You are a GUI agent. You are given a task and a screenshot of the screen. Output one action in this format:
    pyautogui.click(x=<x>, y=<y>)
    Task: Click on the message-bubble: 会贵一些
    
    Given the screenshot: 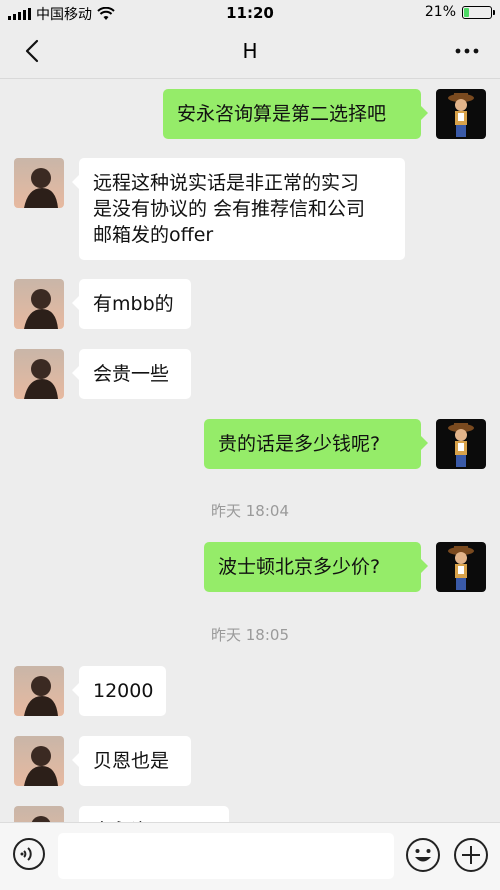 What is the action you would take?
    pyautogui.click(x=131, y=374)
    